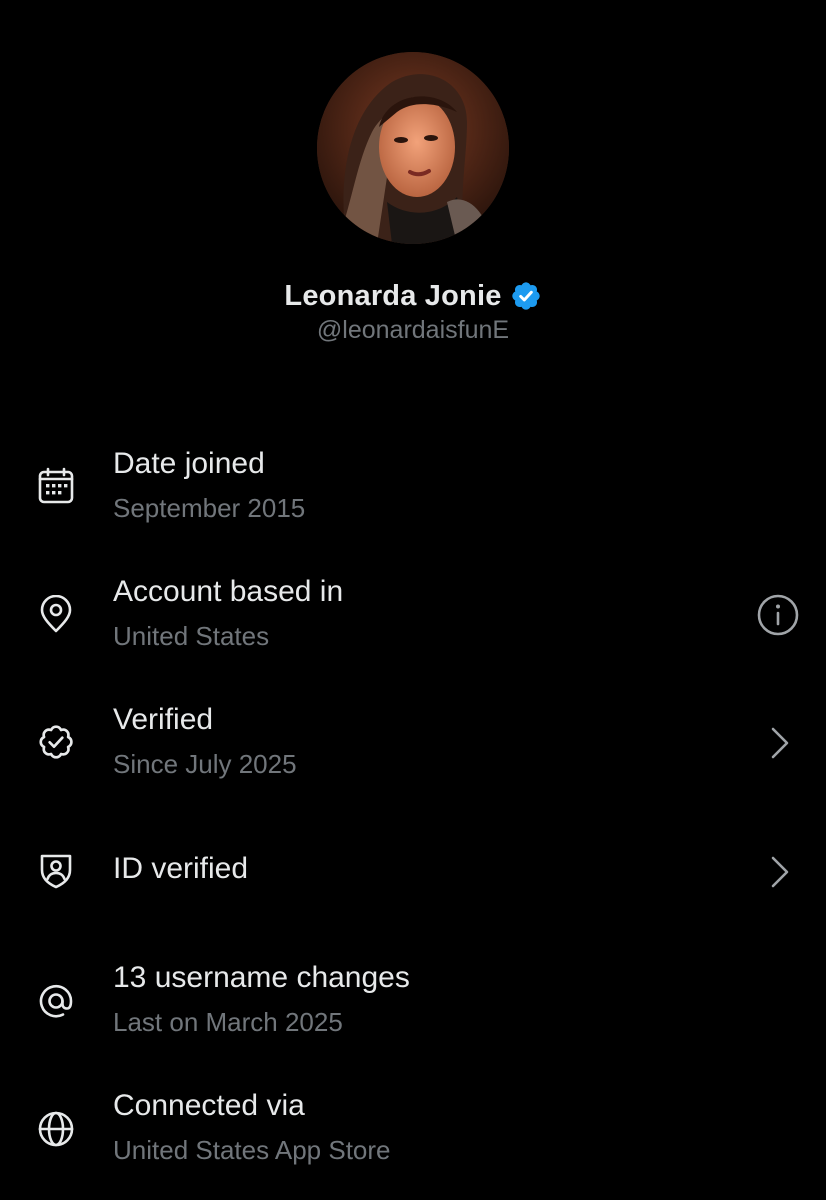 This screenshot has height=1200, width=826. What do you see at coordinates (413, 1014) in the screenshot?
I see `row-username-changes: 13 username changes Last on March 2025` at bounding box center [413, 1014].